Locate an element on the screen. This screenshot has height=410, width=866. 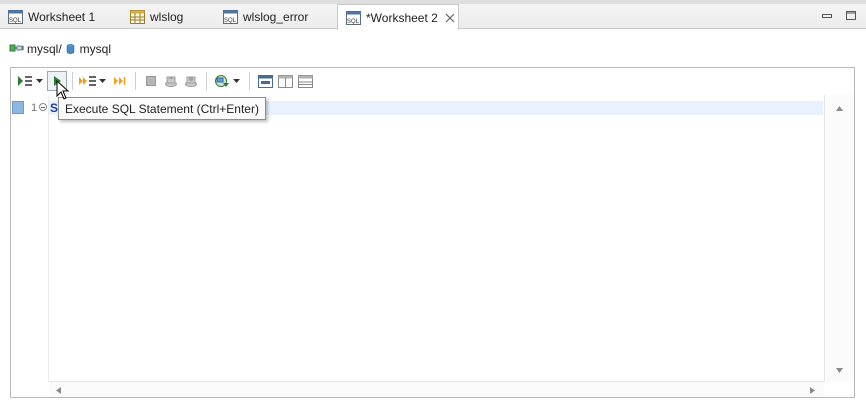
execute-statement-tooltip: Execute SQL Statement (Ctrl+Enter) is located at coordinates (162, 108).